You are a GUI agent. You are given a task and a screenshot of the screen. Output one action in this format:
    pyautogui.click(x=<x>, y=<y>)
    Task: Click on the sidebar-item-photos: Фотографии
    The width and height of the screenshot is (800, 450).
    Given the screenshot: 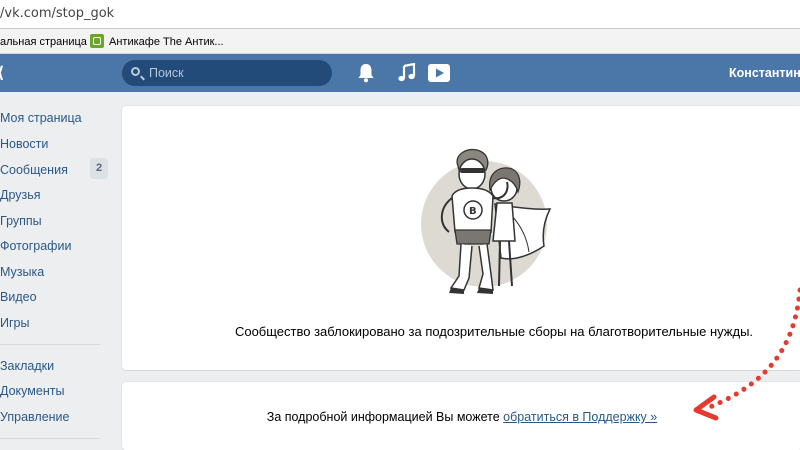 What is the action you would take?
    pyautogui.click(x=35, y=246)
    